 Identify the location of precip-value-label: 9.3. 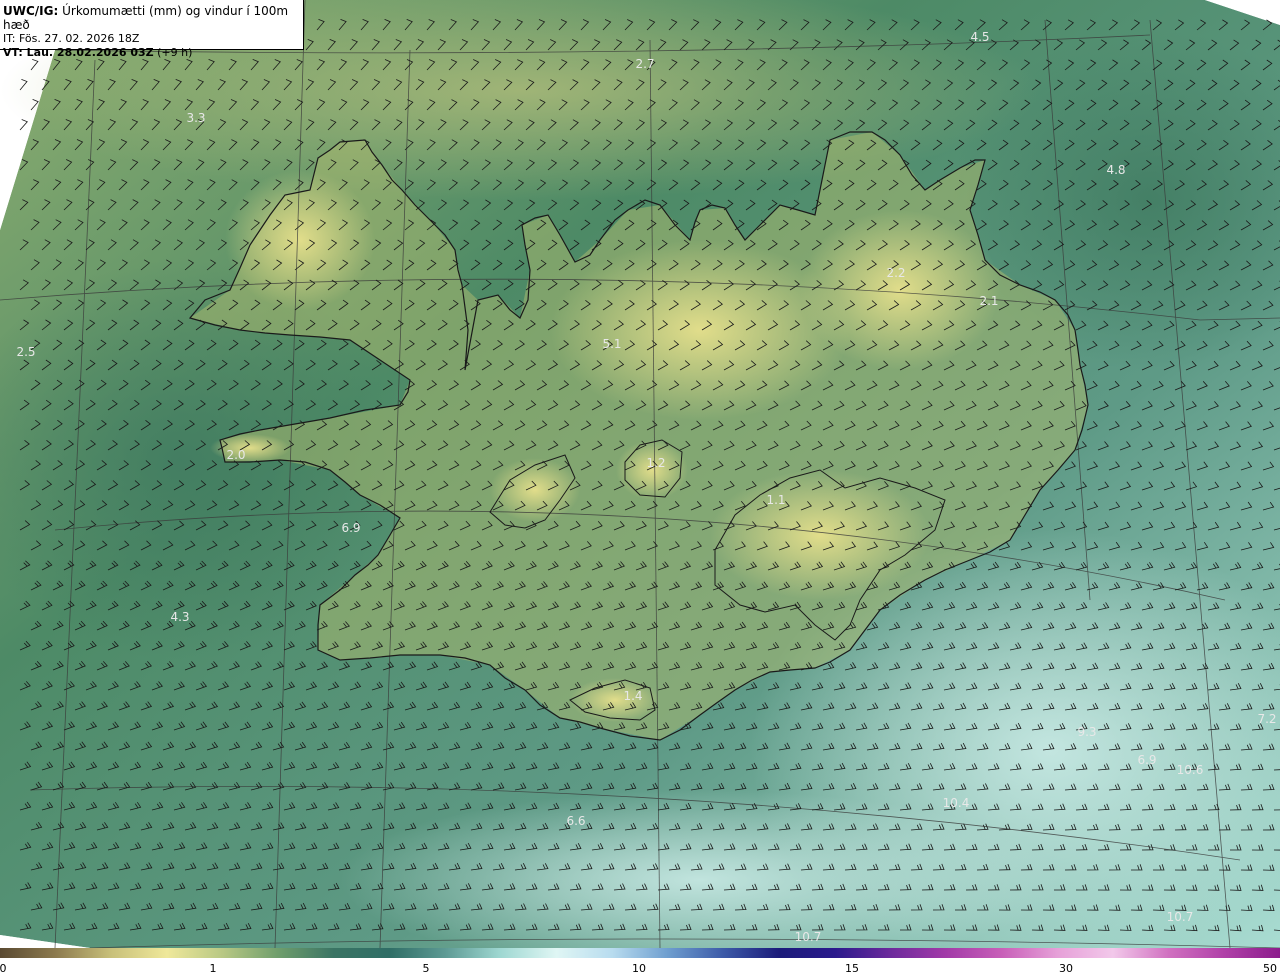
(1086, 732).